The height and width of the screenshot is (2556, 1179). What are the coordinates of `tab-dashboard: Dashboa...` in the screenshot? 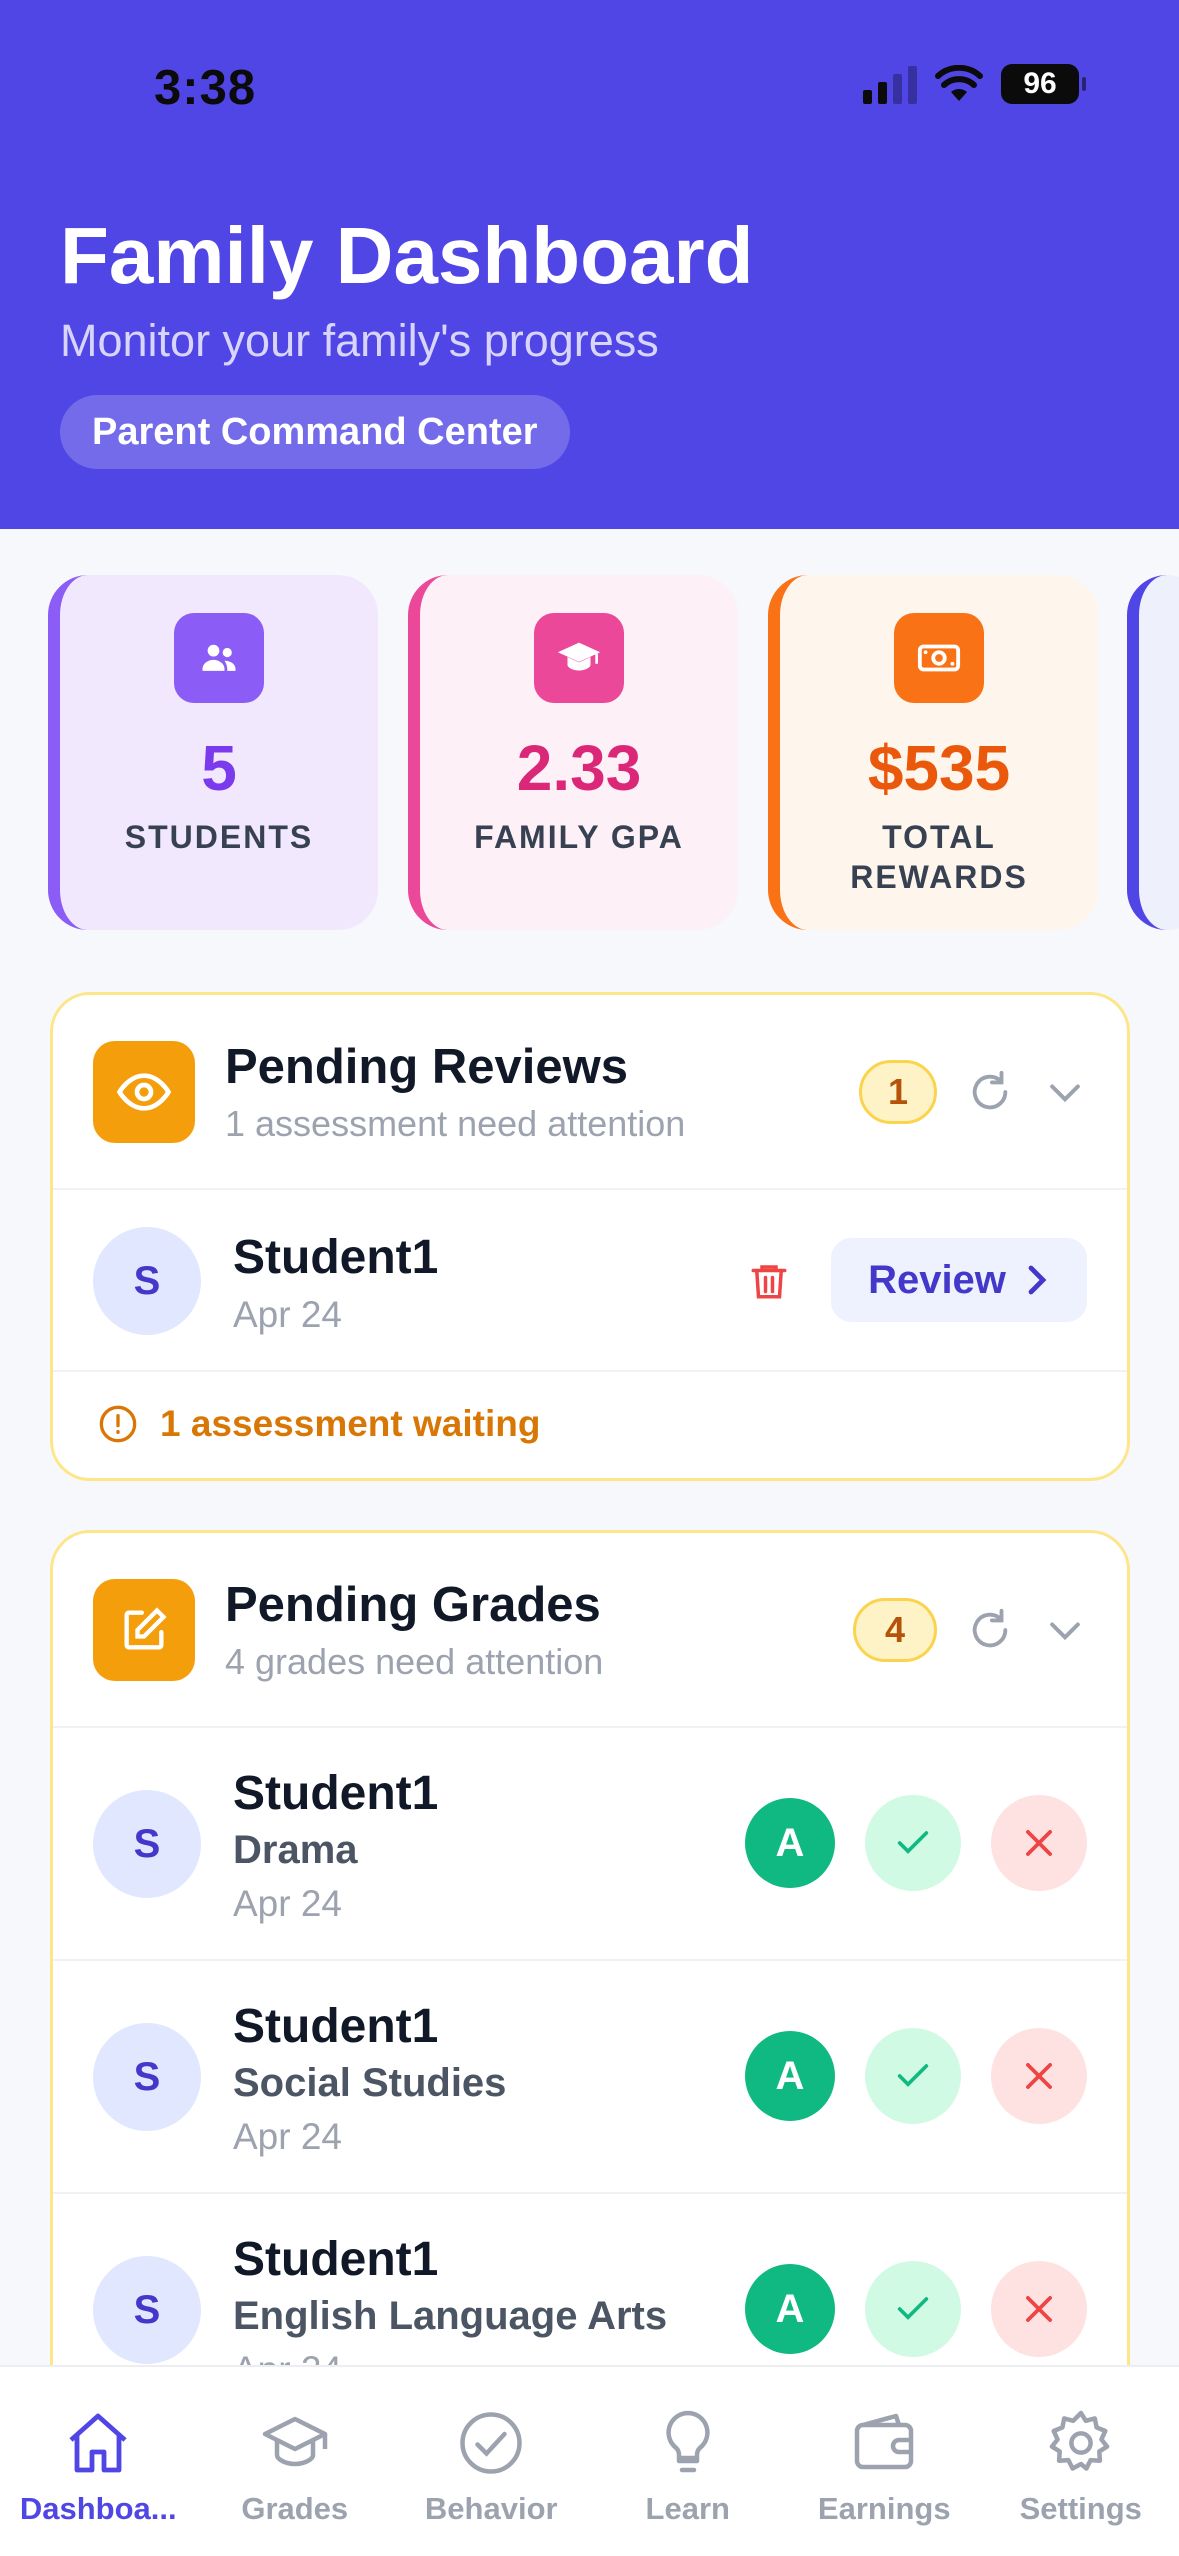 It's located at (98, 2461).